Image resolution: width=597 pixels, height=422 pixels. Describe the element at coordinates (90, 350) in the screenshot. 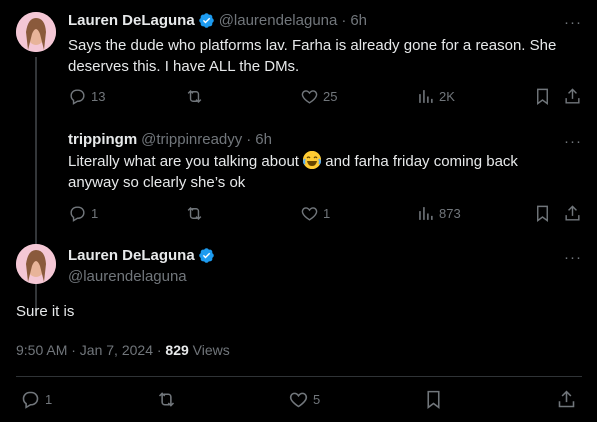

I see `timestamp: 9:50 AM · Jan 7, 2024 ·` at that location.